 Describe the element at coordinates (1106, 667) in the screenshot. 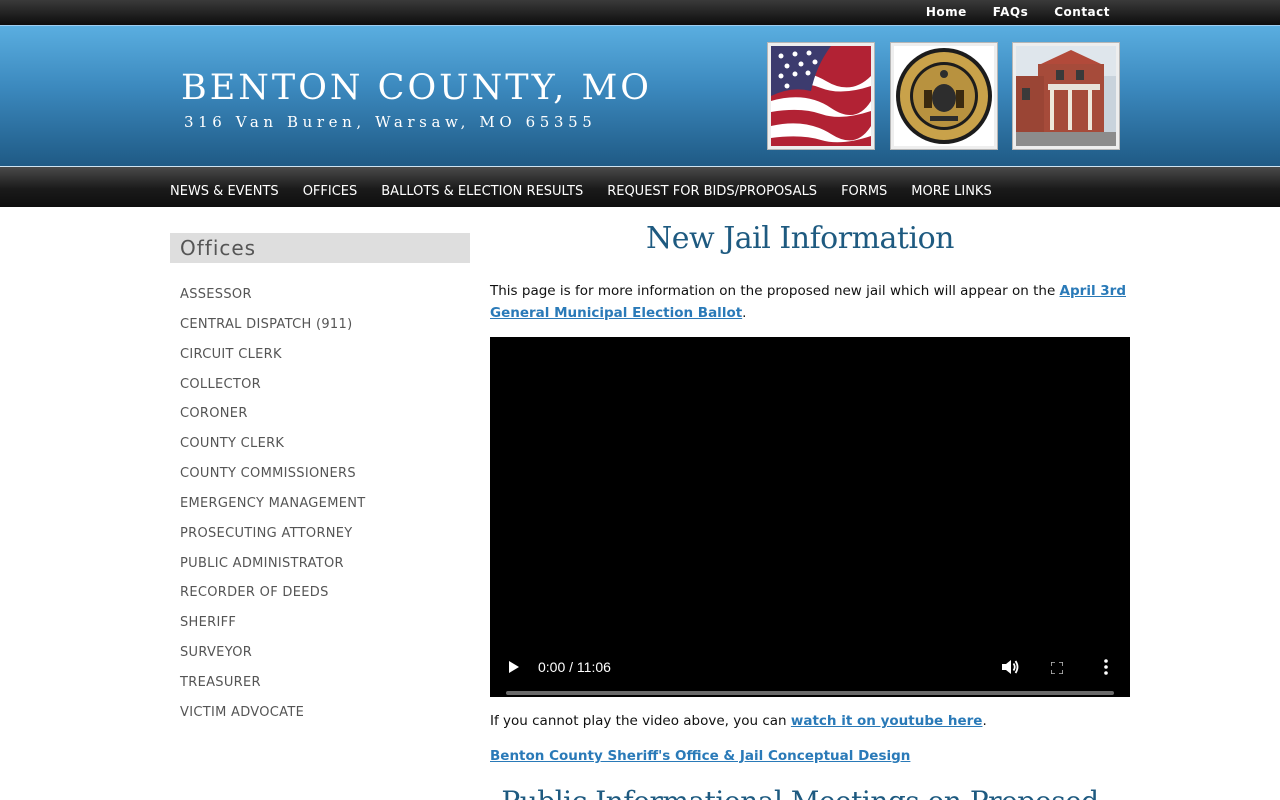

I see `more-options-icon` at that location.